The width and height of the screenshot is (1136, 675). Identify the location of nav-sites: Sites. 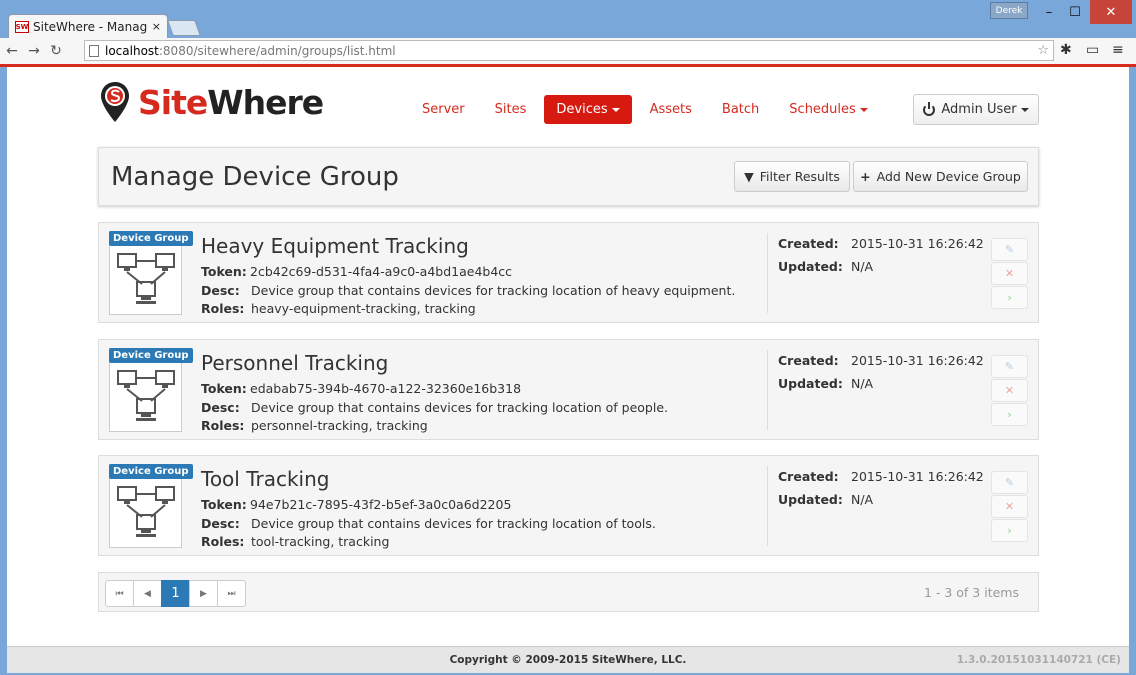
(511, 109).